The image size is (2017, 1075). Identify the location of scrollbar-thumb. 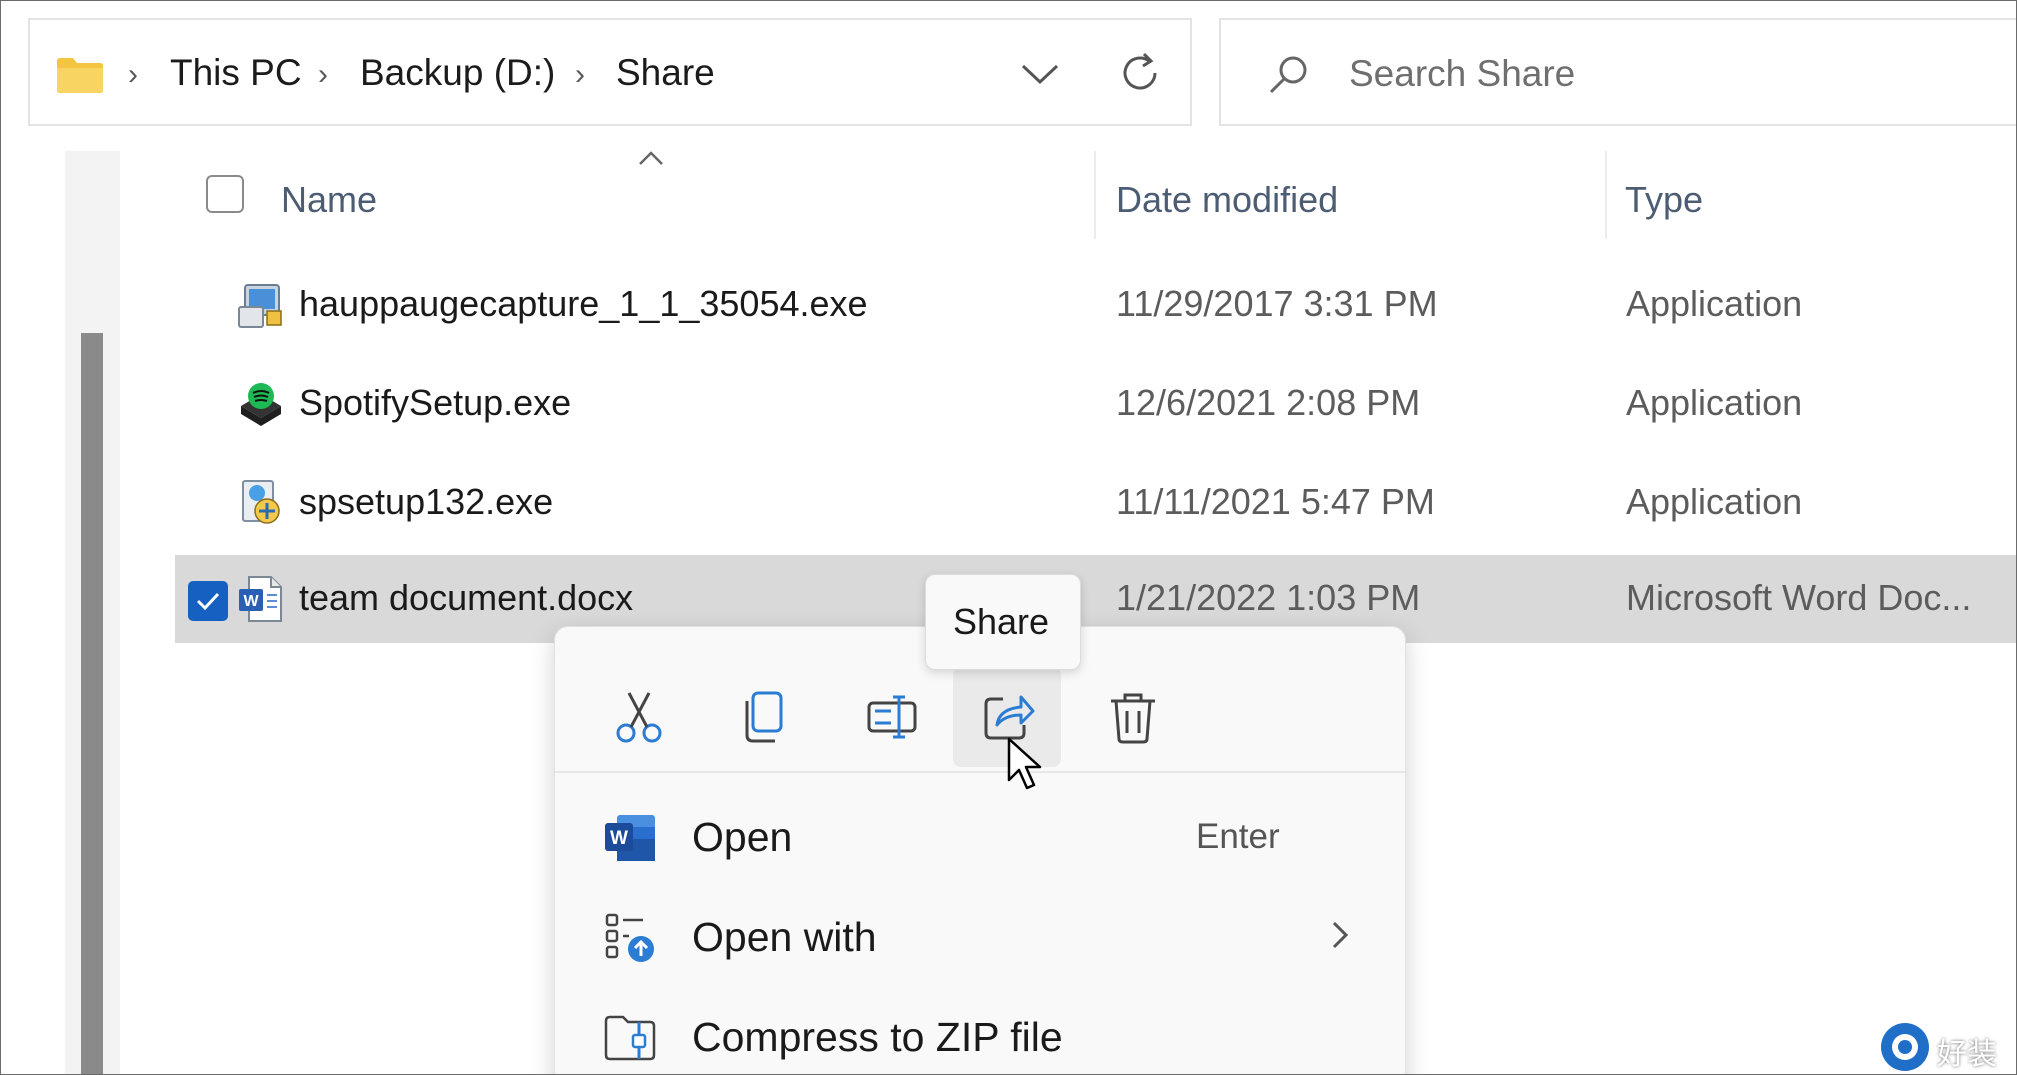
(92, 703).